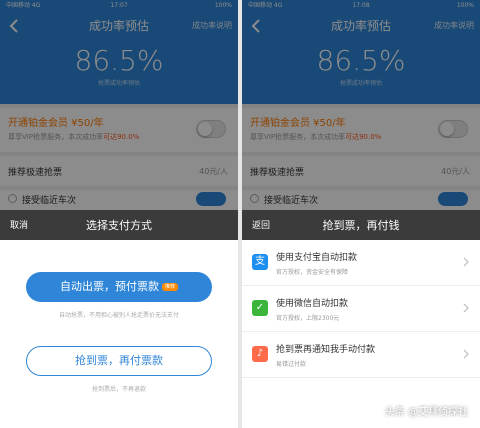 The height and width of the screenshot is (428, 480). I want to click on sheet-title: 抢到票，再付钱, so click(361, 225).